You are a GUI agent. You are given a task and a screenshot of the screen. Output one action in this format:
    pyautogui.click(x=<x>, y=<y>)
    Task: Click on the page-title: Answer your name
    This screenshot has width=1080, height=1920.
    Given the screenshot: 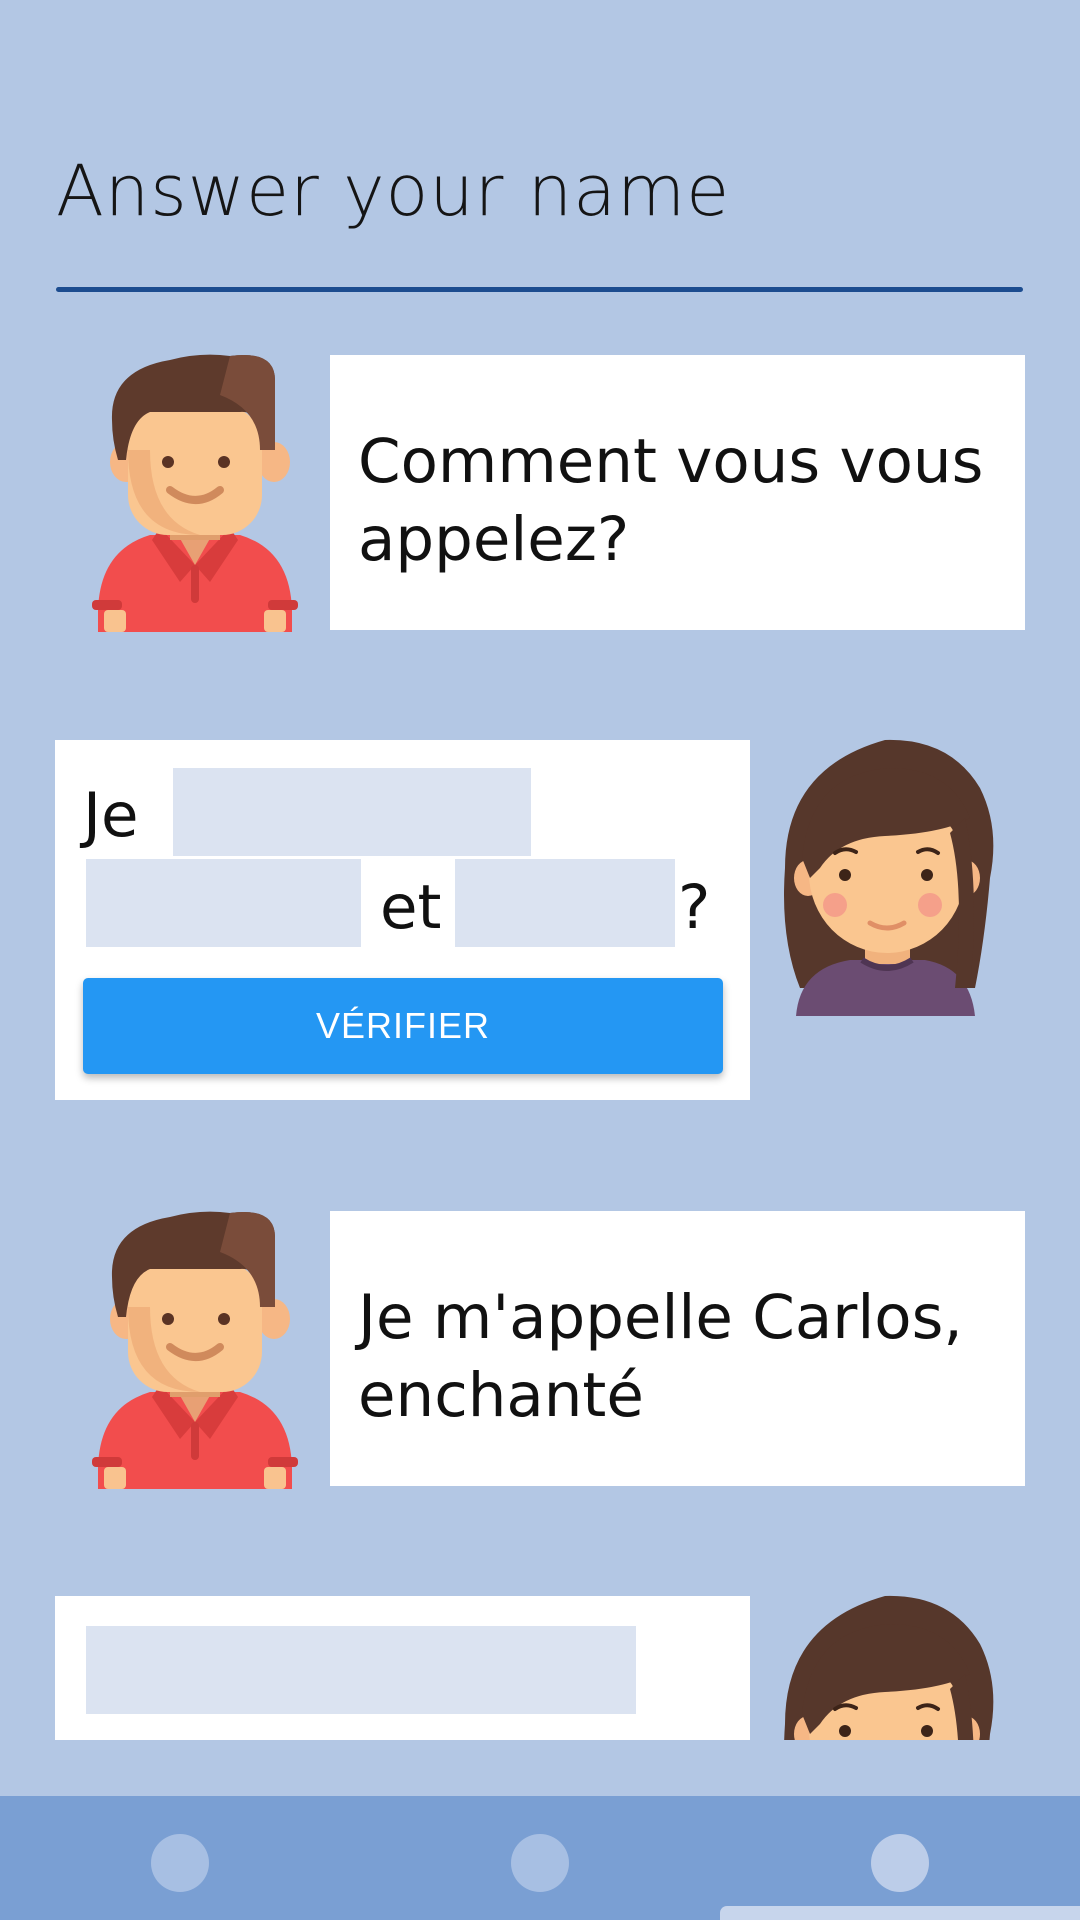 What is the action you would take?
    pyautogui.click(x=393, y=191)
    